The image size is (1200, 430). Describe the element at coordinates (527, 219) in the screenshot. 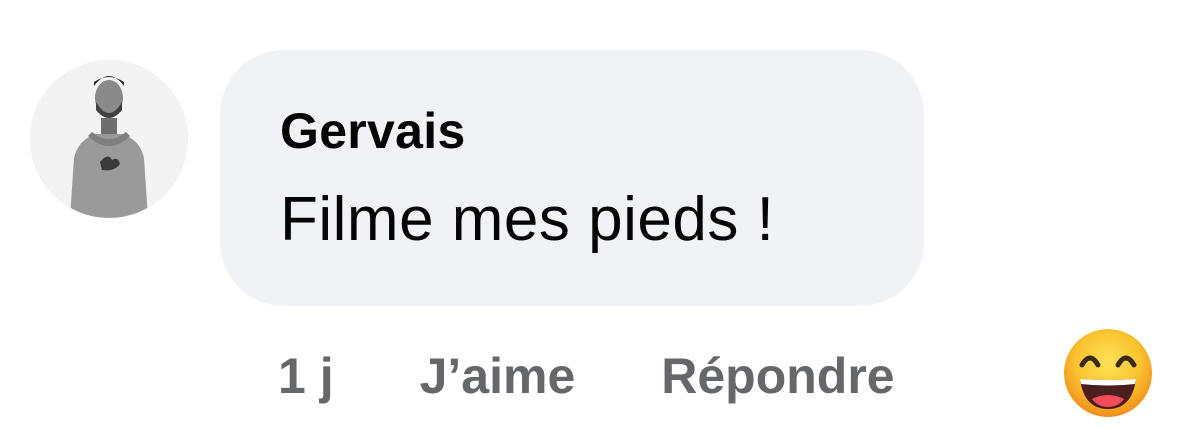

I see `comment-text: Filme mes pieds !` at that location.